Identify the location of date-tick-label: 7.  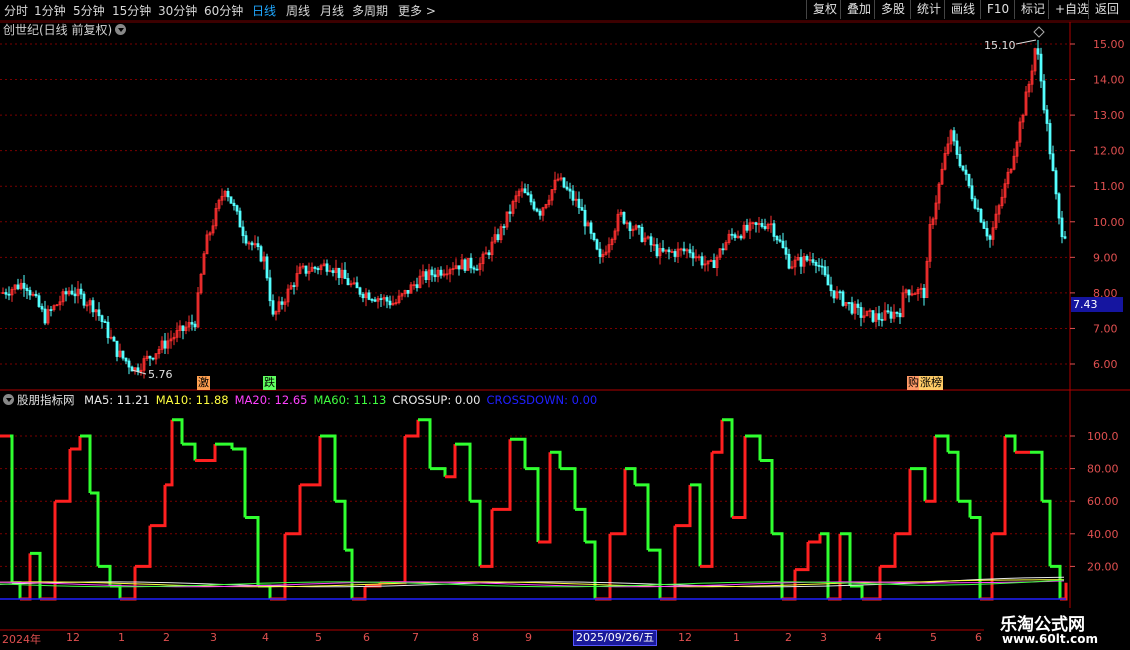
(415, 637).